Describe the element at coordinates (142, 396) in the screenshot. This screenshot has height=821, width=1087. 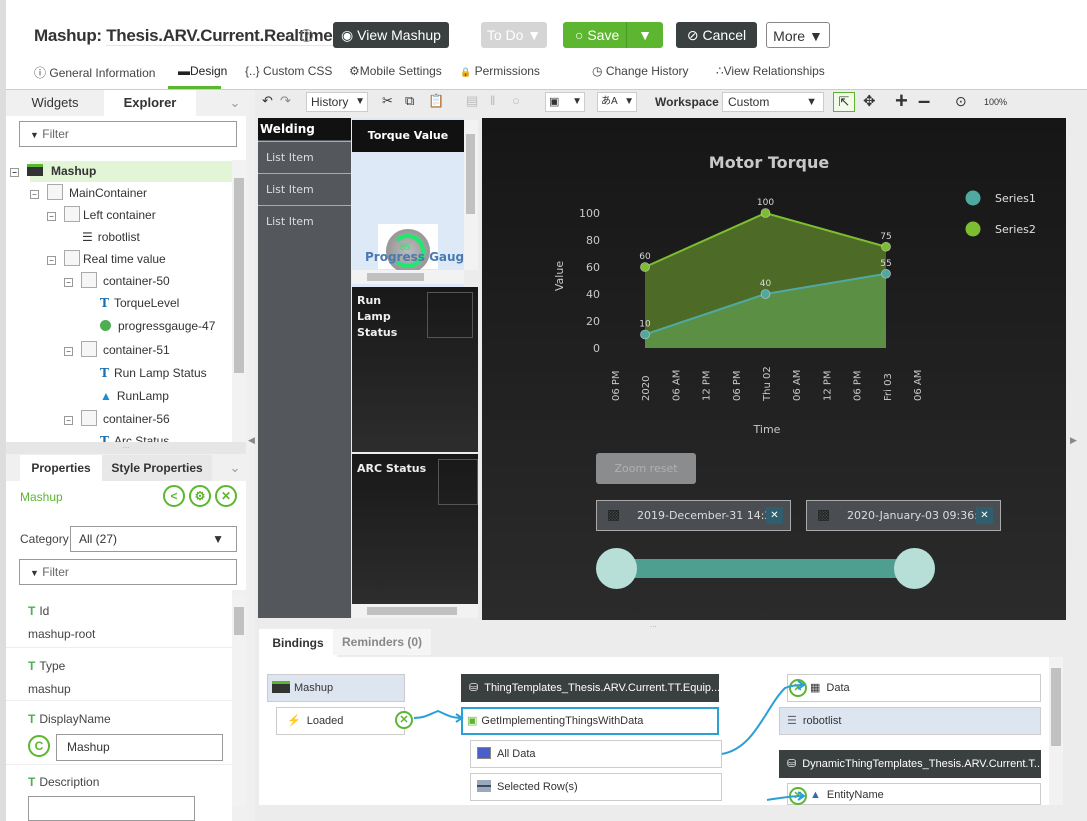
I see `tree-label: RunLamp` at that location.